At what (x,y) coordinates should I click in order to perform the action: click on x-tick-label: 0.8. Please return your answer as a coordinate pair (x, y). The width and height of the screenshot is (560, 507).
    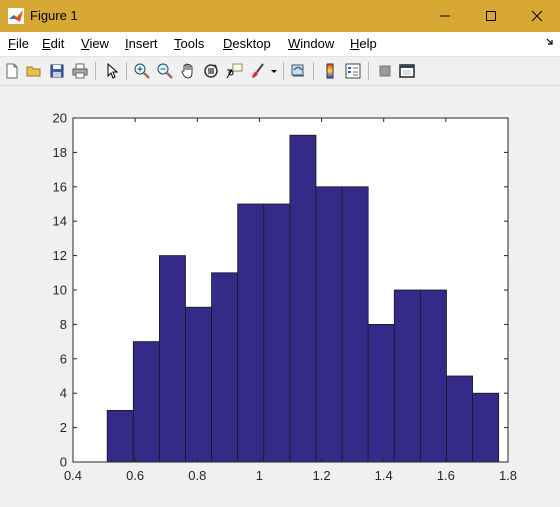
    Looking at the image, I should click on (197, 475).